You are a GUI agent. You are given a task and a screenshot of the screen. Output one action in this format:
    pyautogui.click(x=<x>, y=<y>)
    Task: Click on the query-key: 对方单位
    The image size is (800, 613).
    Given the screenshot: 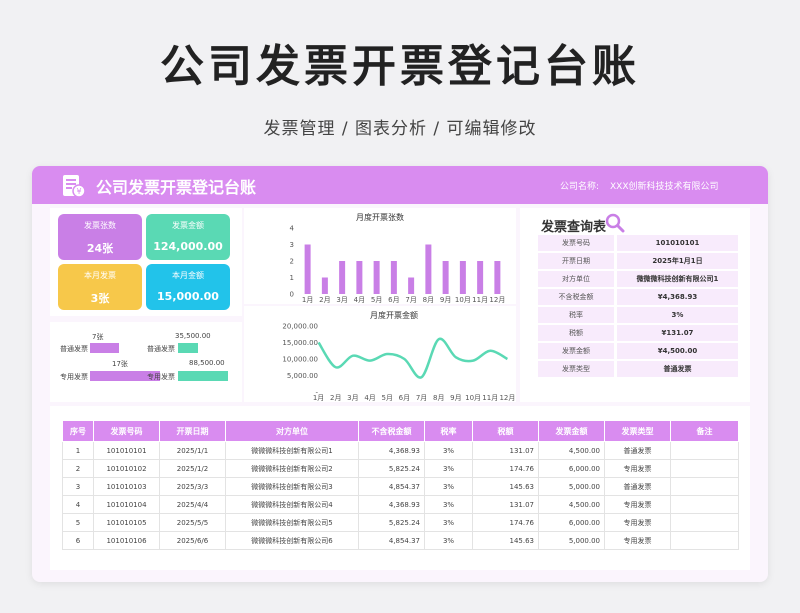 What is the action you would take?
    pyautogui.click(x=576, y=279)
    